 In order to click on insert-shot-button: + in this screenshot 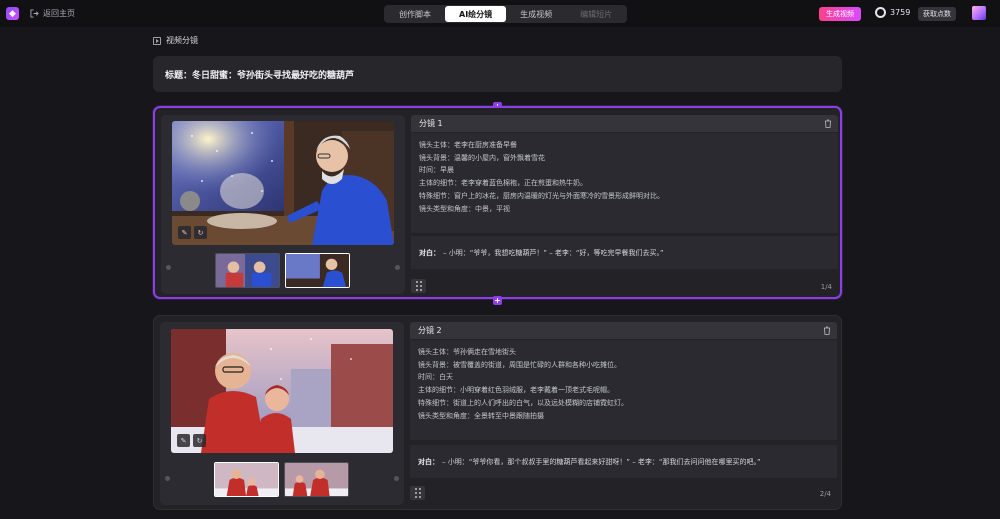, I will do `click(497, 300)`.